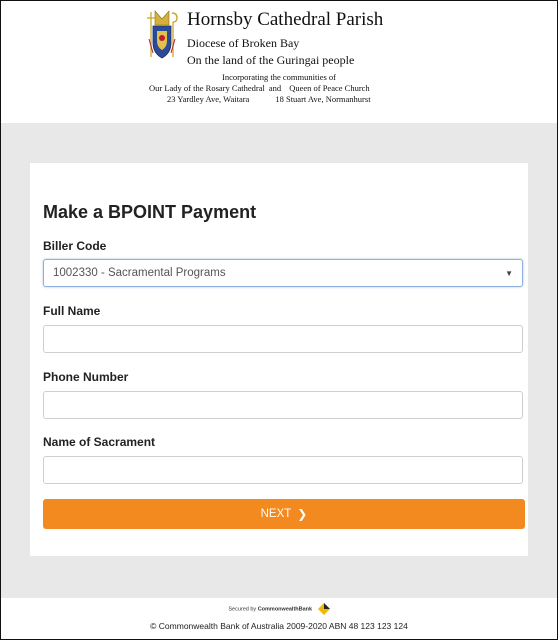 The image size is (558, 640). Describe the element at coordinates (323, 609) in the screenshot. I see `cba-diamond-icon` at that location.